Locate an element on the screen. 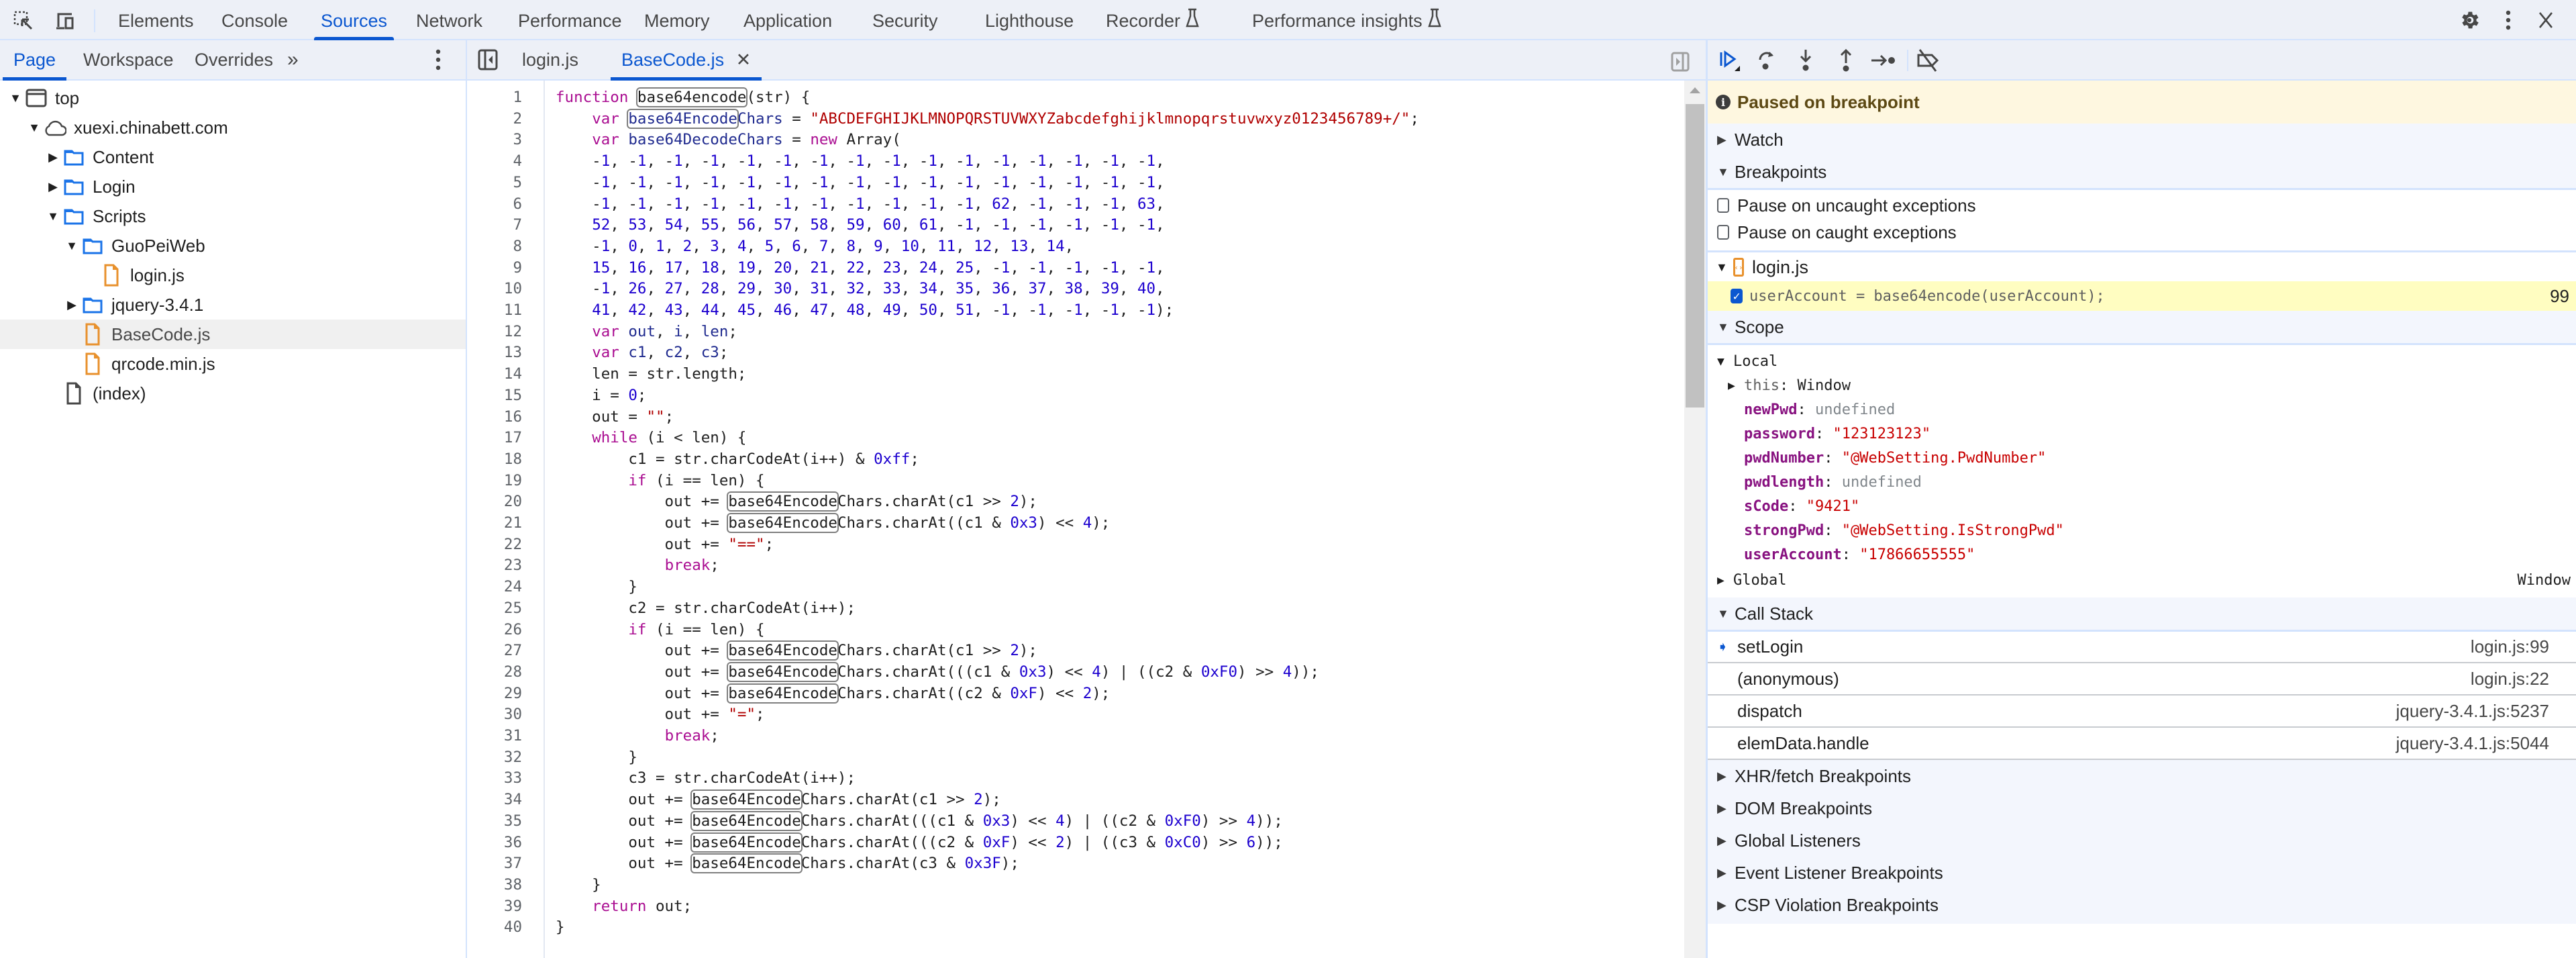  section-call-stack: ▼ Call Stack is located at coordinates (2142, 613).